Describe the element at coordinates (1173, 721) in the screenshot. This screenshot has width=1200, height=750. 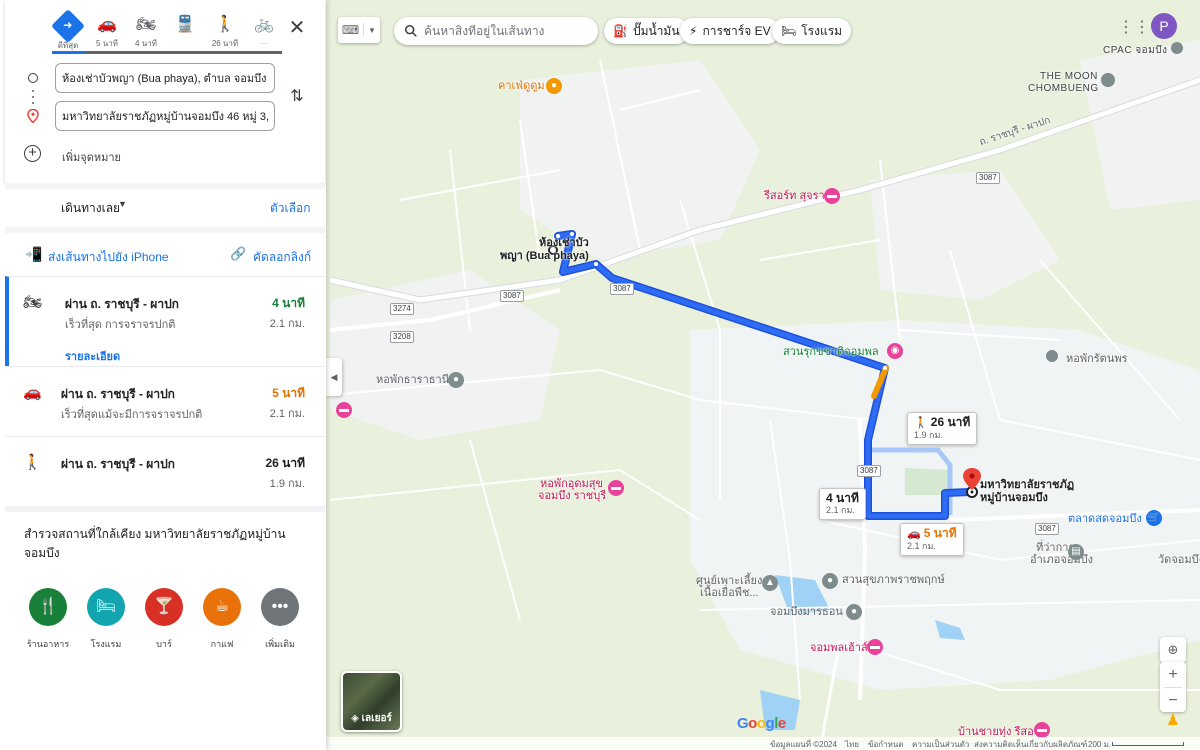
I see `pegman-icon: ♟` at that location.